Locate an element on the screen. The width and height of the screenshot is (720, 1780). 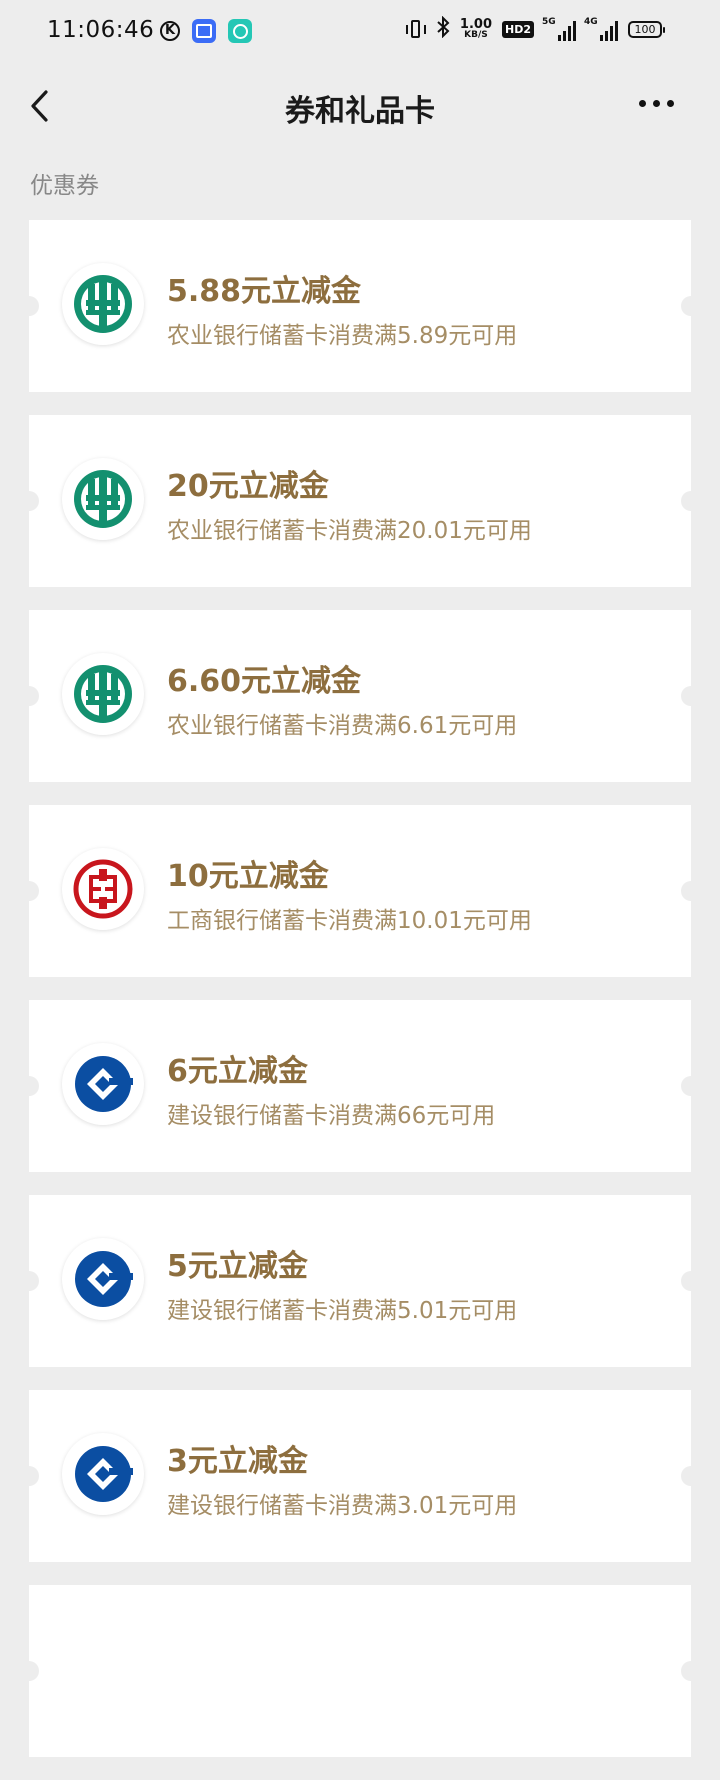
coupon-card: 5元立减金 建设银行储蓄卡消费满5.01元可用 is located at coordinates (360, 1281).